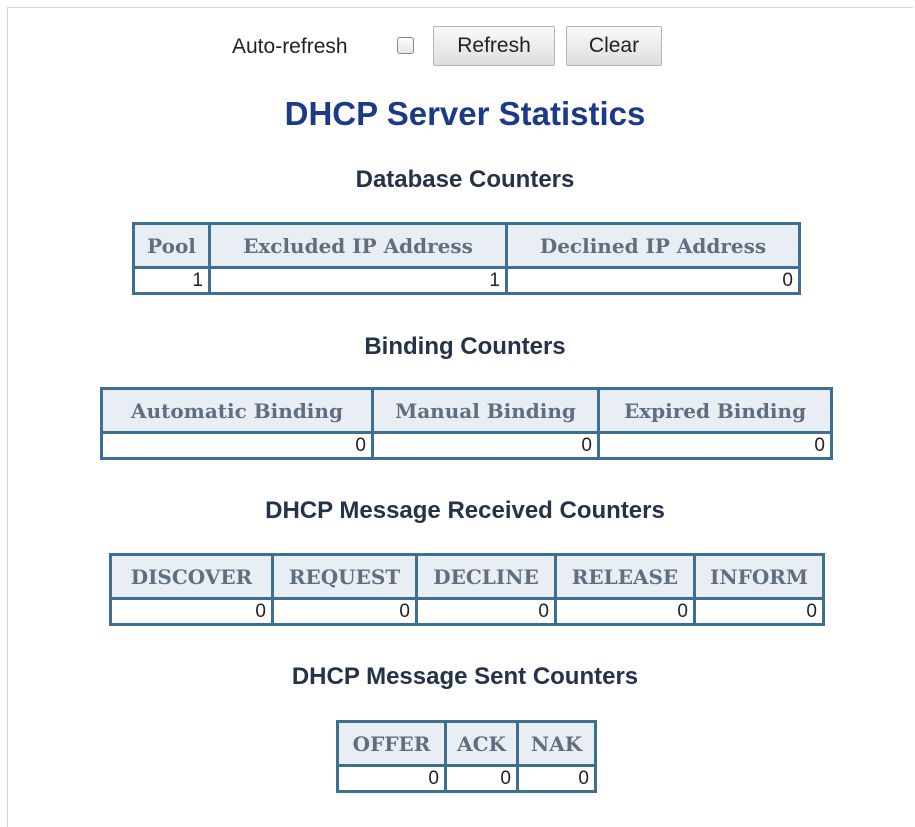 This screenshot has height=827, width=915. What do you see at coordinates (481, 778) in the screenshot?
I see `ack-value: 0` at bounding box center [481, 778].